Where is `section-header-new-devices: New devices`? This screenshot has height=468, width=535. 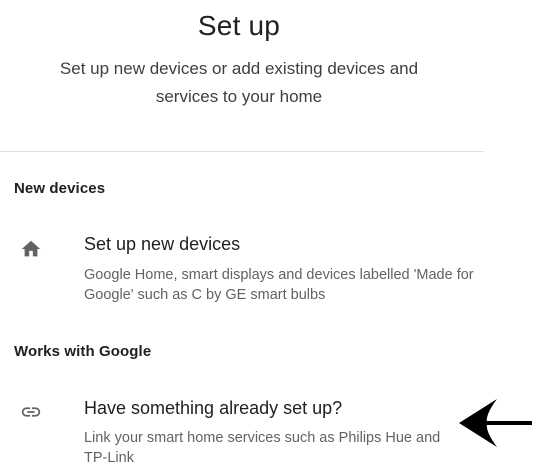 section-header-new-devices: New devices is located at coordinates (60, 188).